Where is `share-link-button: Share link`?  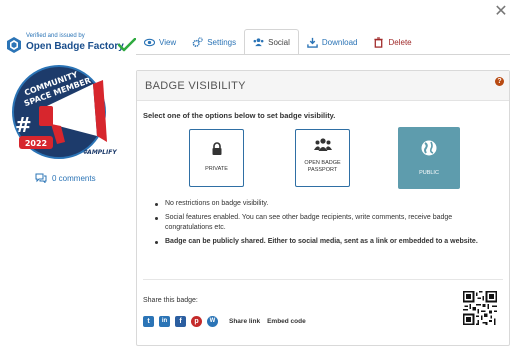 share-link-button: Share link is located at coordinates (244, 321).